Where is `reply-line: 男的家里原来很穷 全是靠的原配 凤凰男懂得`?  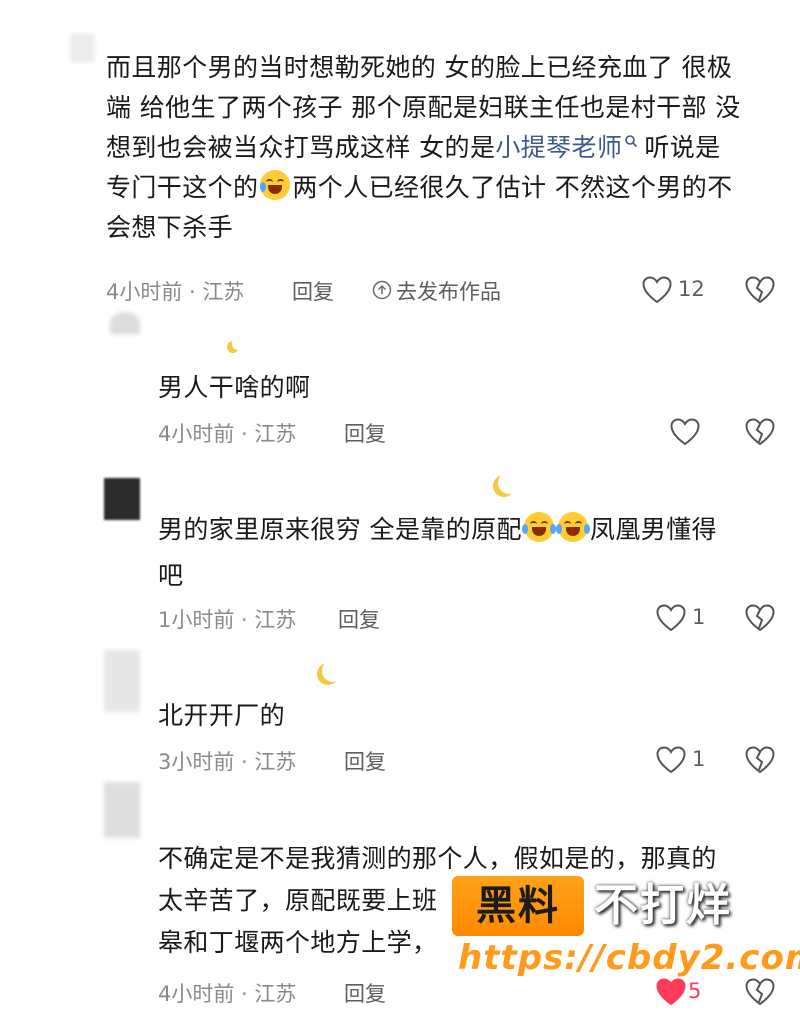
reply-line: 男的家里原来很穷 全是靠的原配 凤凰男懂得 is located at coordinates (473, 530).